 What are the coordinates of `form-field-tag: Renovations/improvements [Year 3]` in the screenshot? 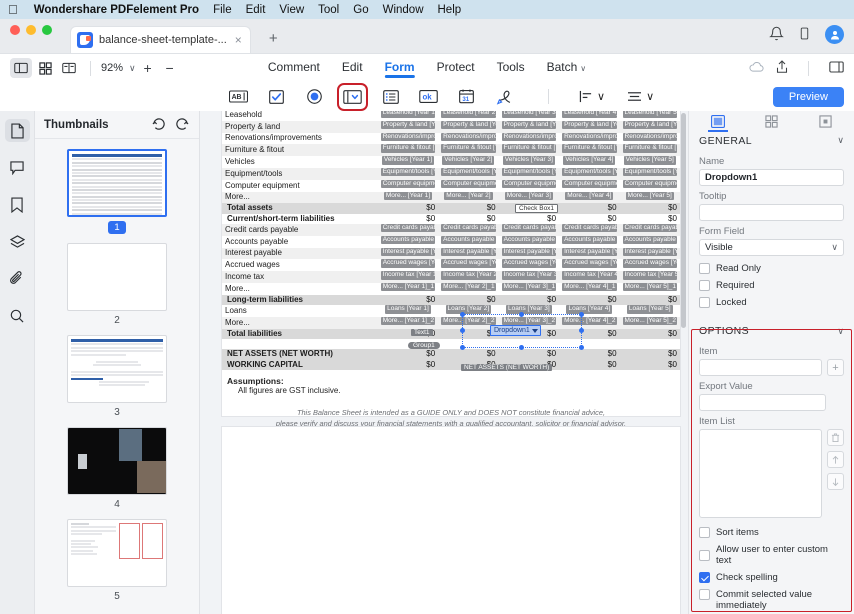 It's located at (529, 137).